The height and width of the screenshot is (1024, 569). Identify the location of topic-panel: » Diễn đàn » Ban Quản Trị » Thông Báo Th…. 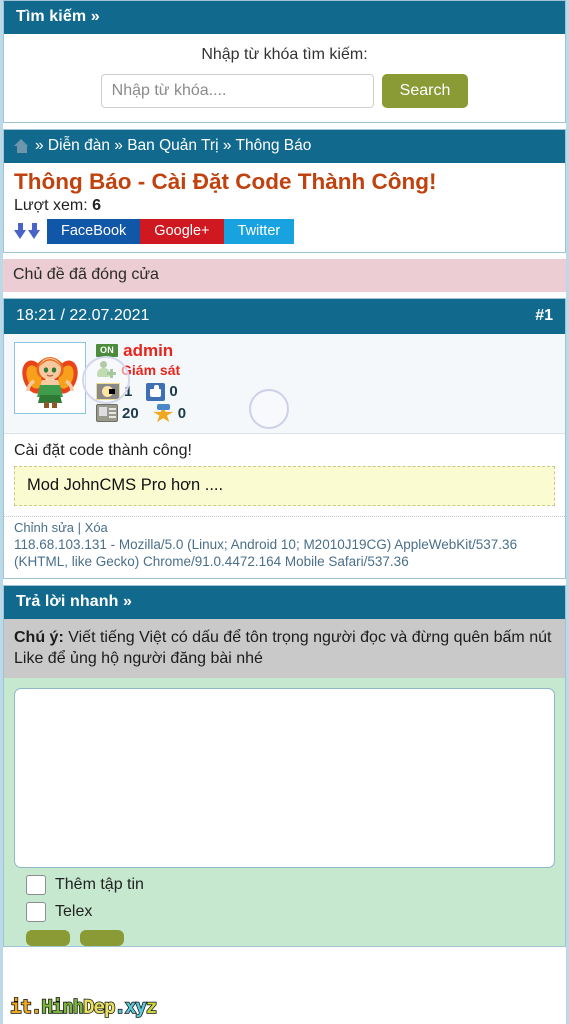
(284, 191).